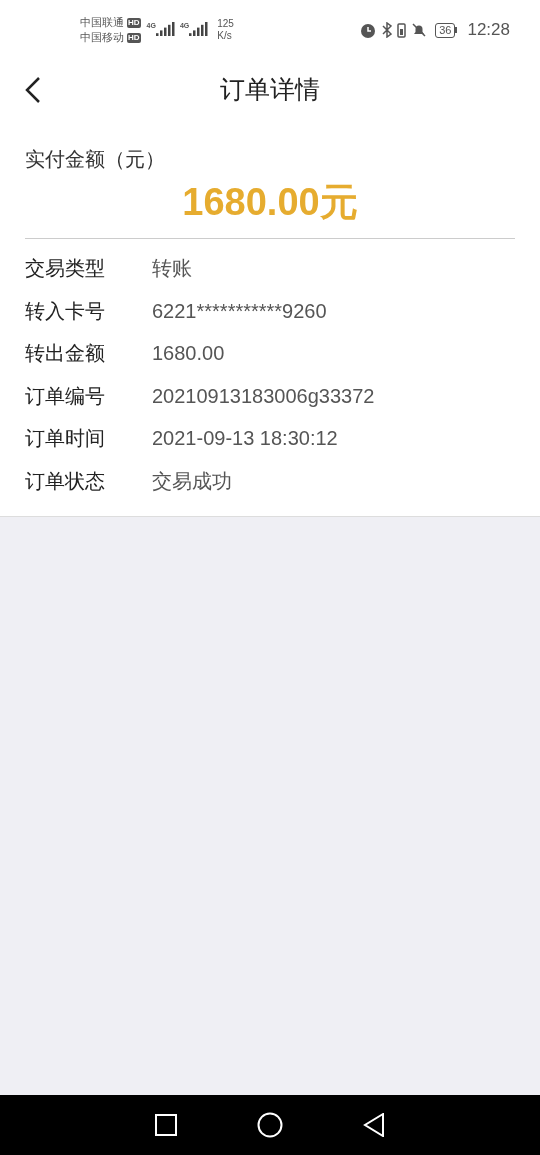 The height and width of the screenshot is (1155, 540). Describe the element at coordinates (387, 30) in the screenshot. I see `bluetooth-icon` at that location.